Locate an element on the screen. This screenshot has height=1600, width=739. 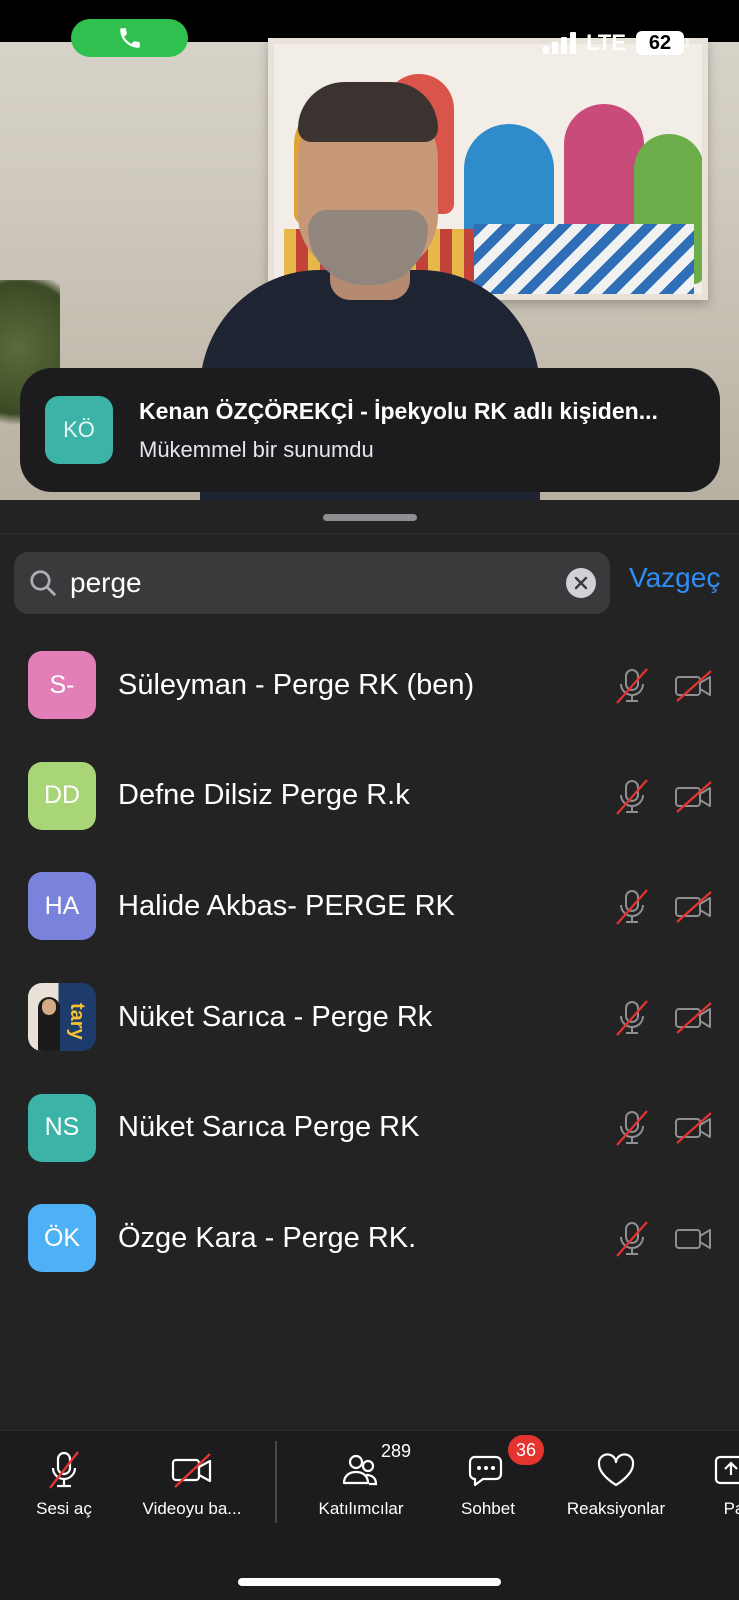
reactions-label: Reaksiyonlar is located at coordinates (616, 1508).